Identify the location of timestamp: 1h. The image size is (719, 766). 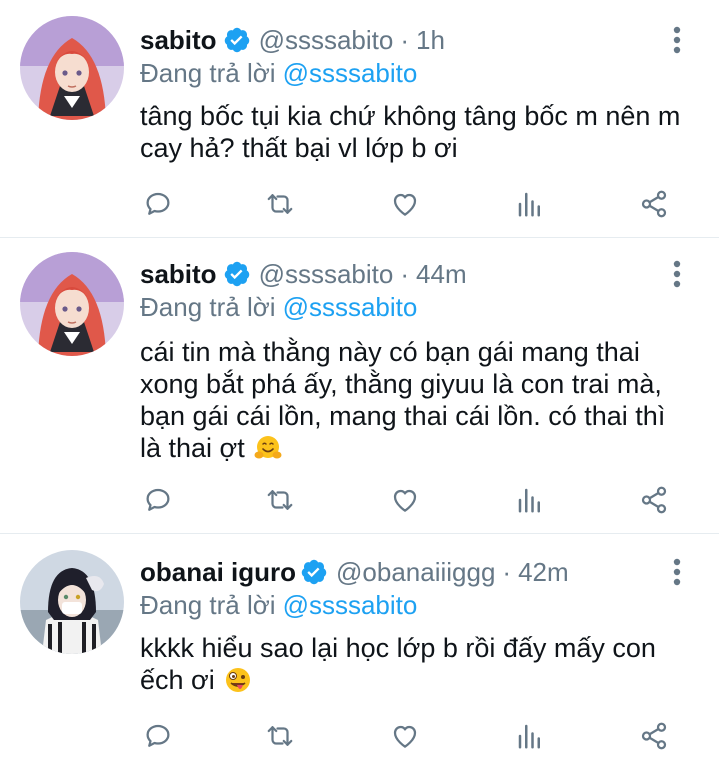
(430, 40).